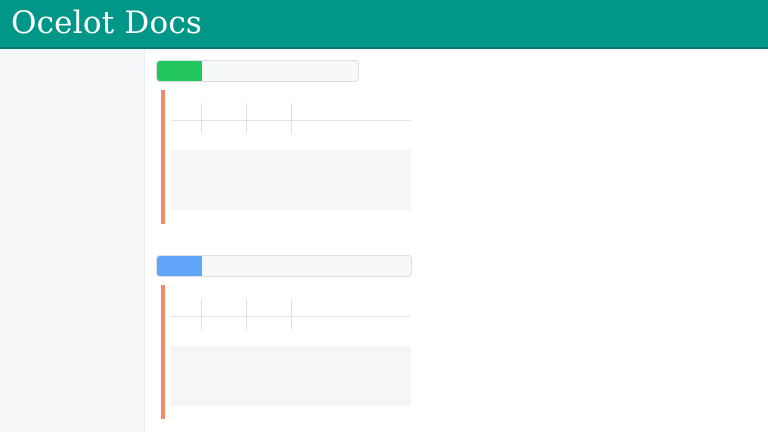 The height and width of the screenshot is (432, 768). What do you see at coordinates (384, 24) in the screenshot?
I see `app-header: Ocelot Docs` at bounding box center [384, 24].